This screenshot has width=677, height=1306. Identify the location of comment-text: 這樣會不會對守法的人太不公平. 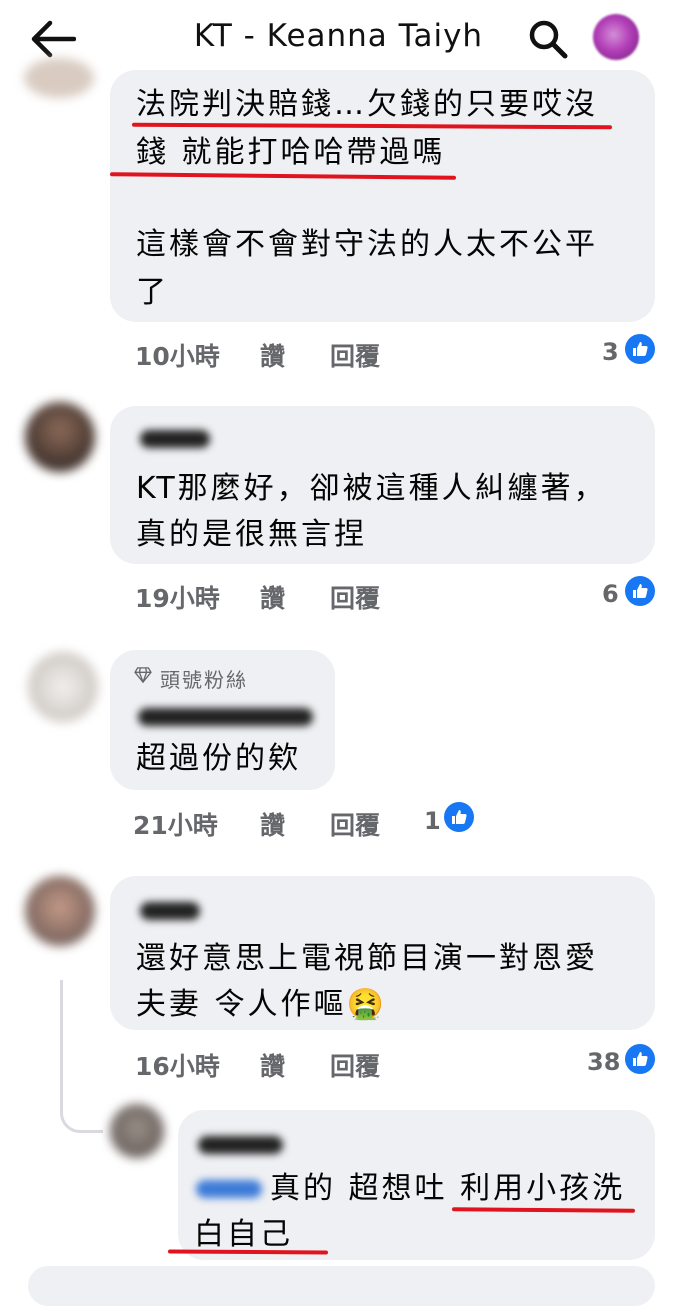
(367, 244).